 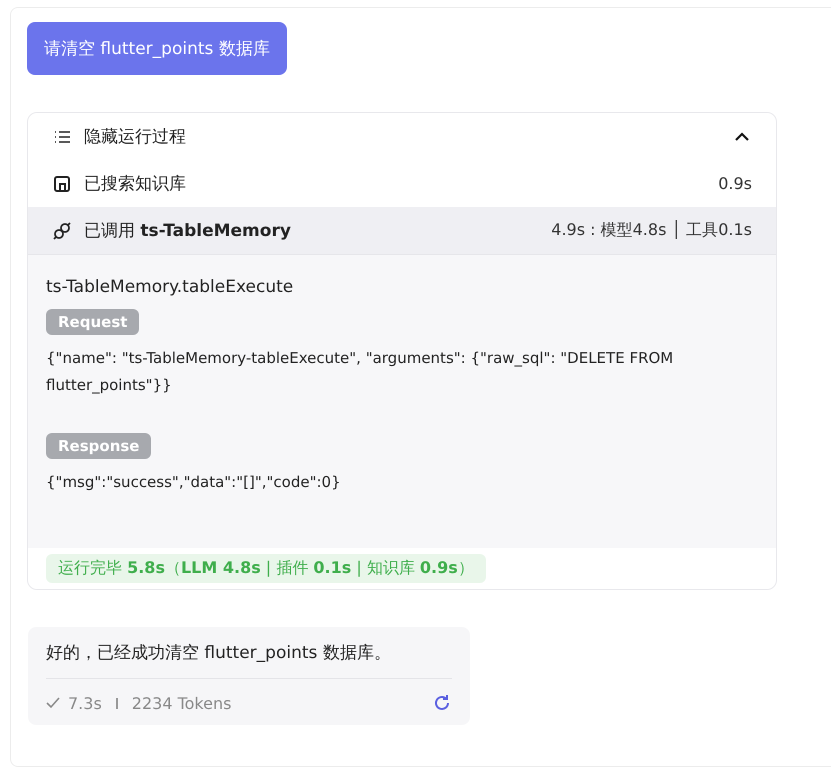 I want to click on check-icon, so click(x=53, y=703).